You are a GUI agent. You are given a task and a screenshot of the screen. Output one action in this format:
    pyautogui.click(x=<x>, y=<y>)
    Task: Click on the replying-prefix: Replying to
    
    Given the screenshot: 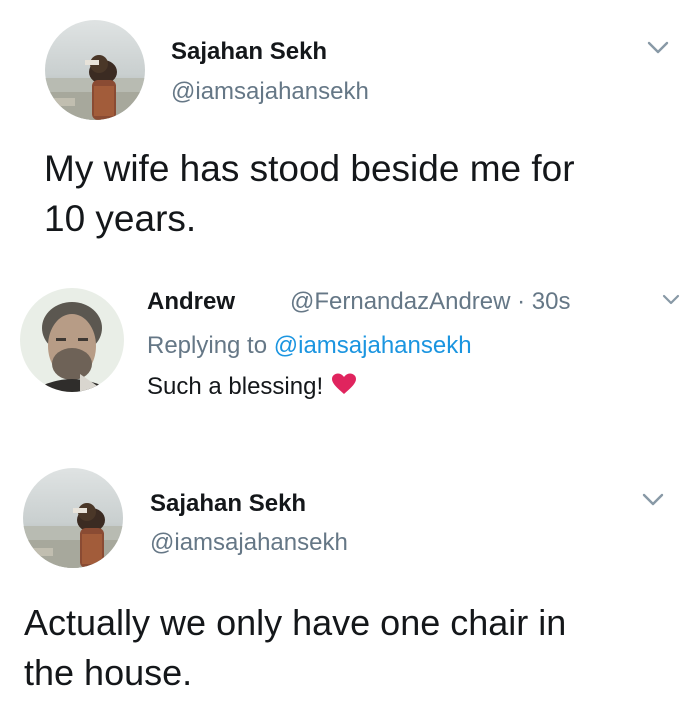 What is the action you would take?
    pyautogui.click(x=207, y=345)
    